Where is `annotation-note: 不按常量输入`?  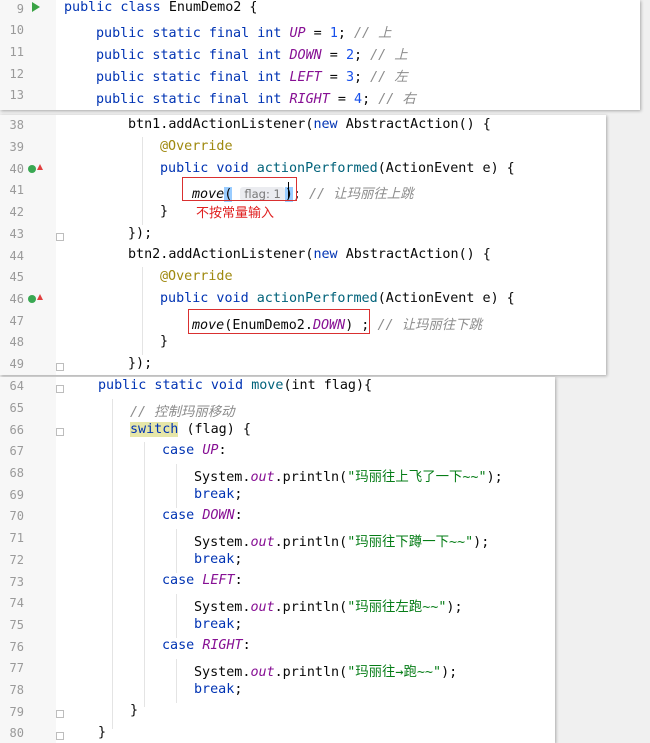 annotation-note: 不按常量输入 is located at coordinates (235, 213).